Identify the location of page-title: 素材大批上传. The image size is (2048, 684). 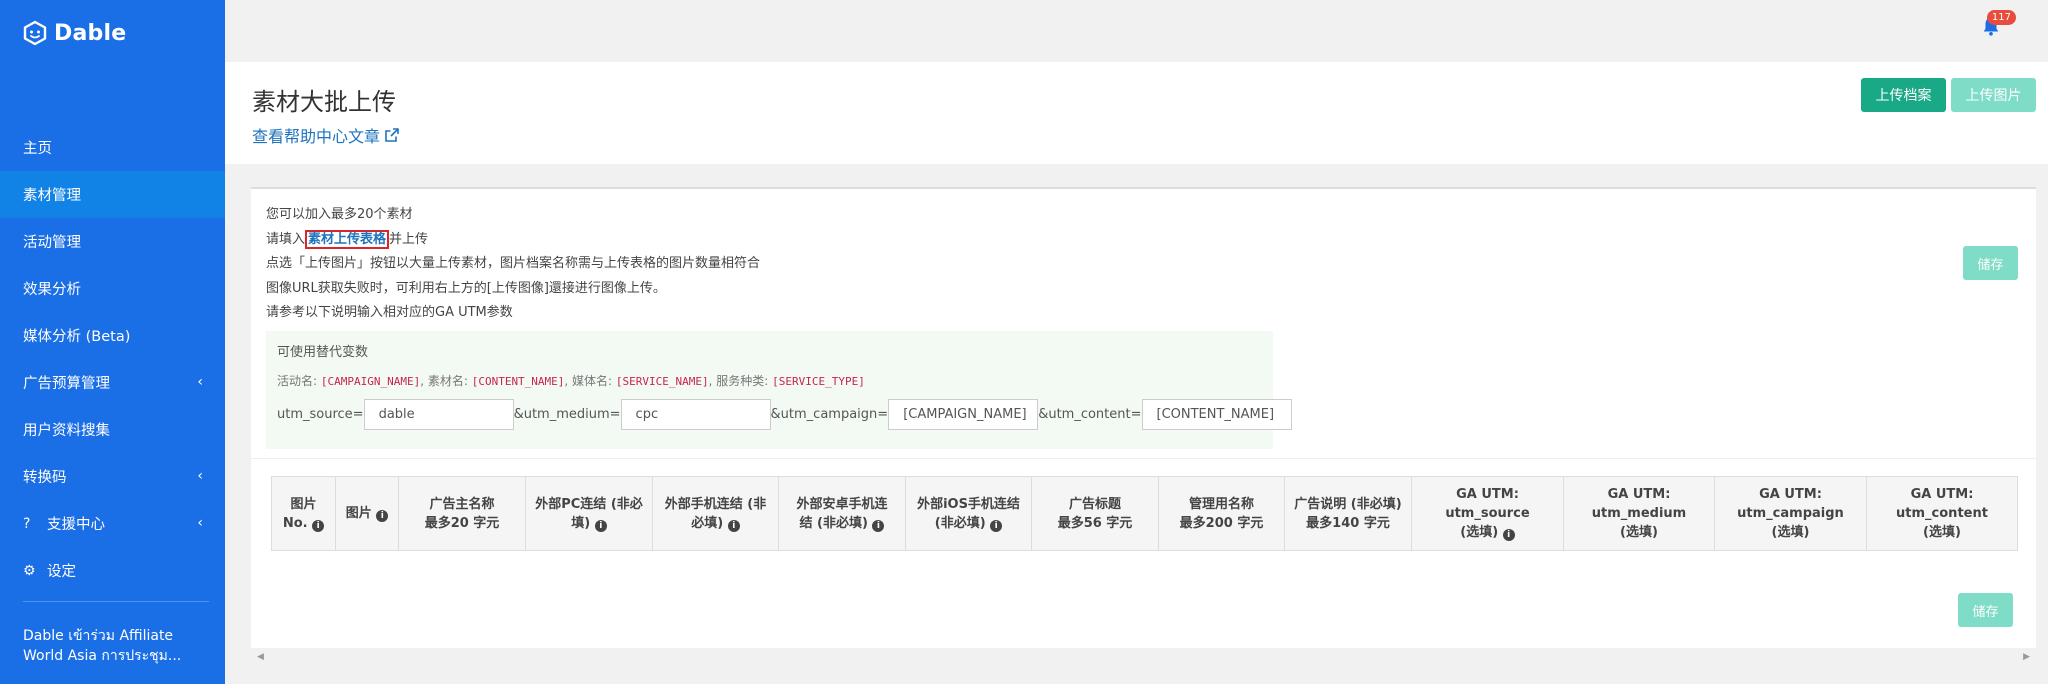
(324, 102).